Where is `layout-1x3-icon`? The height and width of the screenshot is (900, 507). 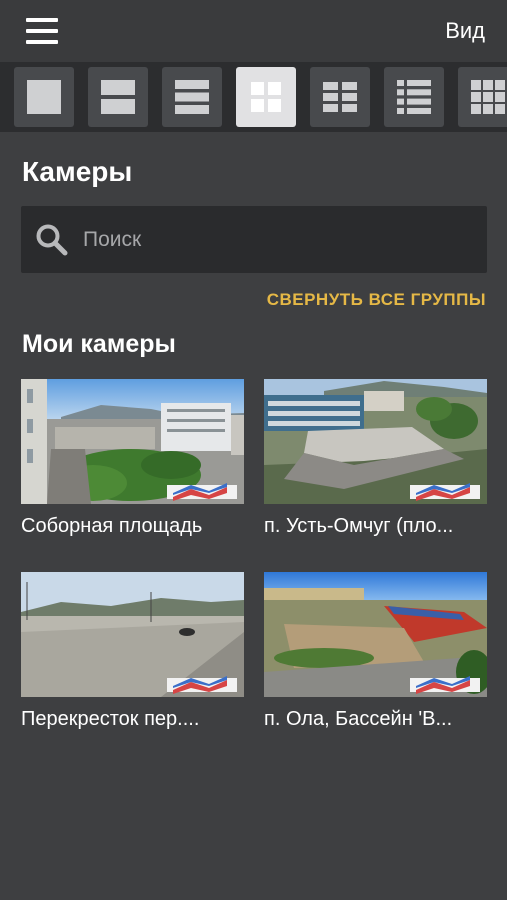
layout-1x3-icon is located at coordinates (192, 97).